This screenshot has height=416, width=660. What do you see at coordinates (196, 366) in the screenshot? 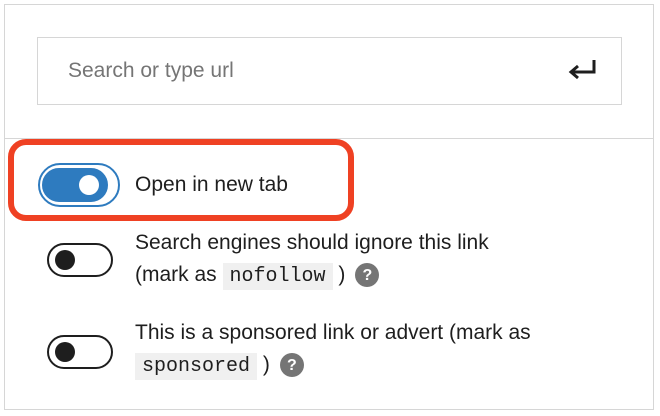
I see `sponsored-keyword: sponsored` at bounding box center [196, 366].